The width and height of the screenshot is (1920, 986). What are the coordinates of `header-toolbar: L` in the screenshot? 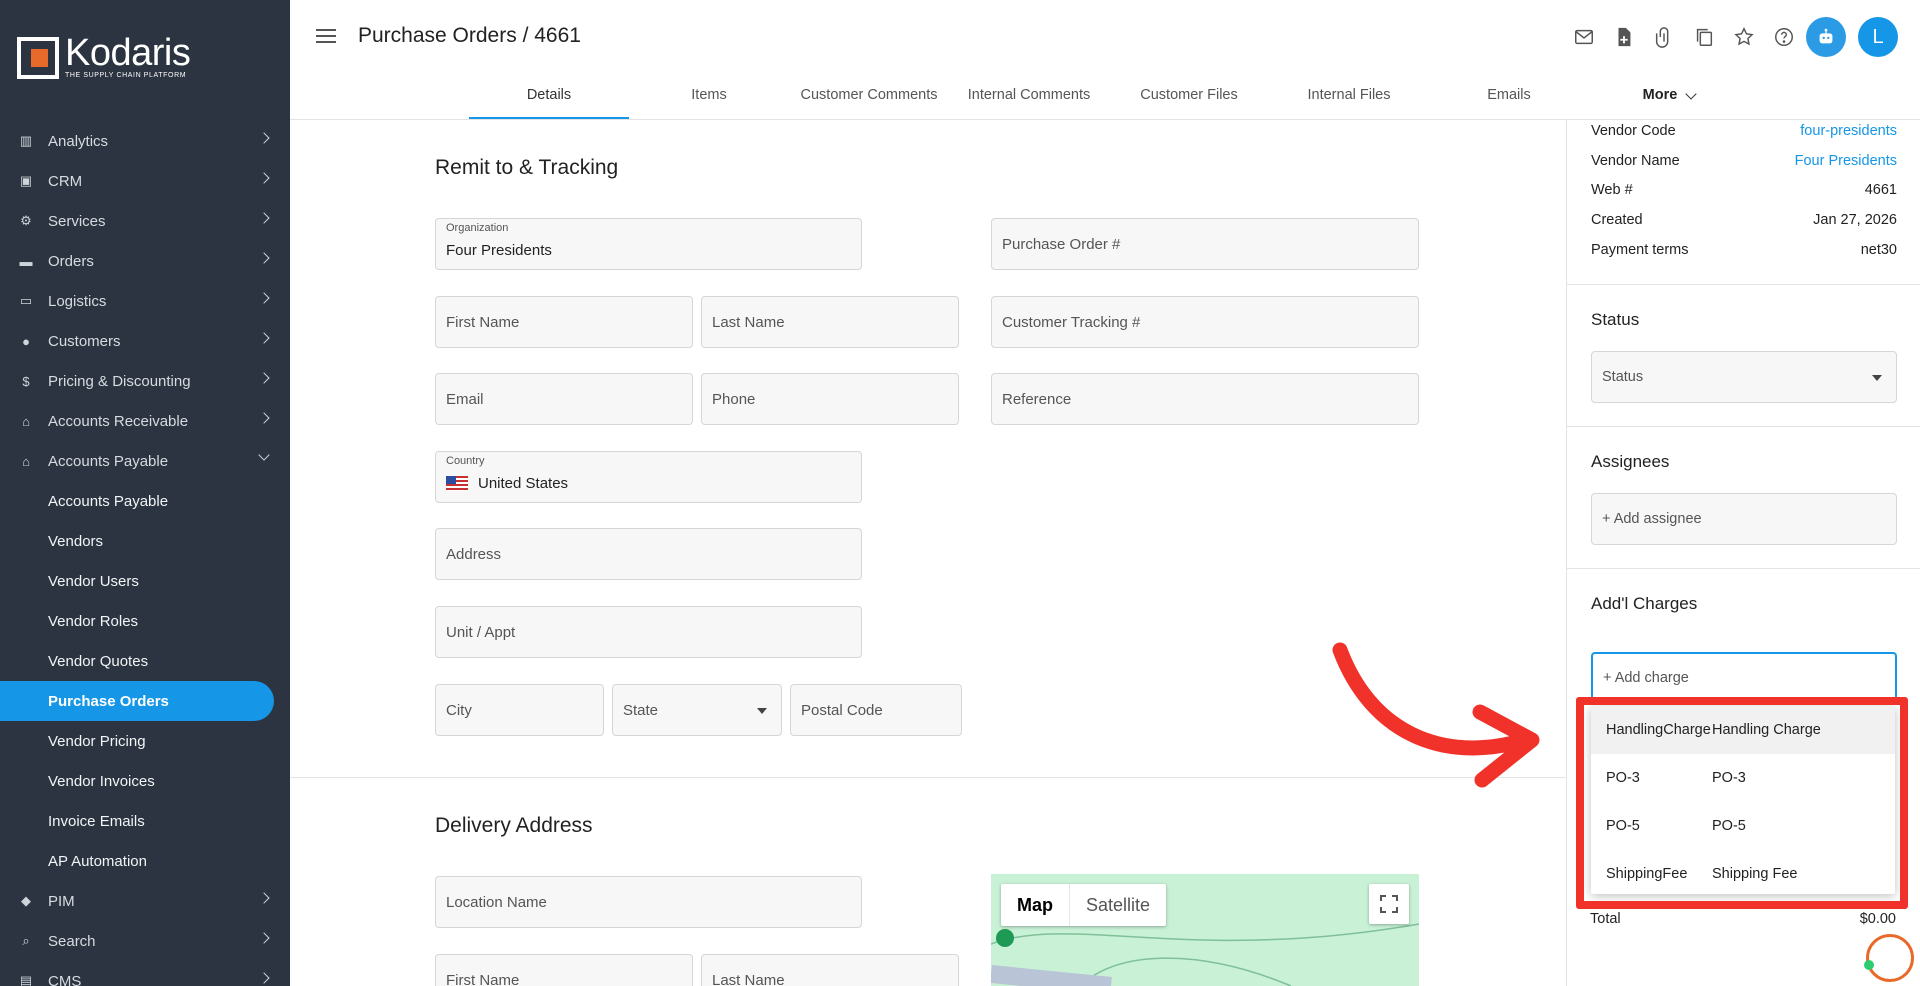 It's located at (1731, 37).